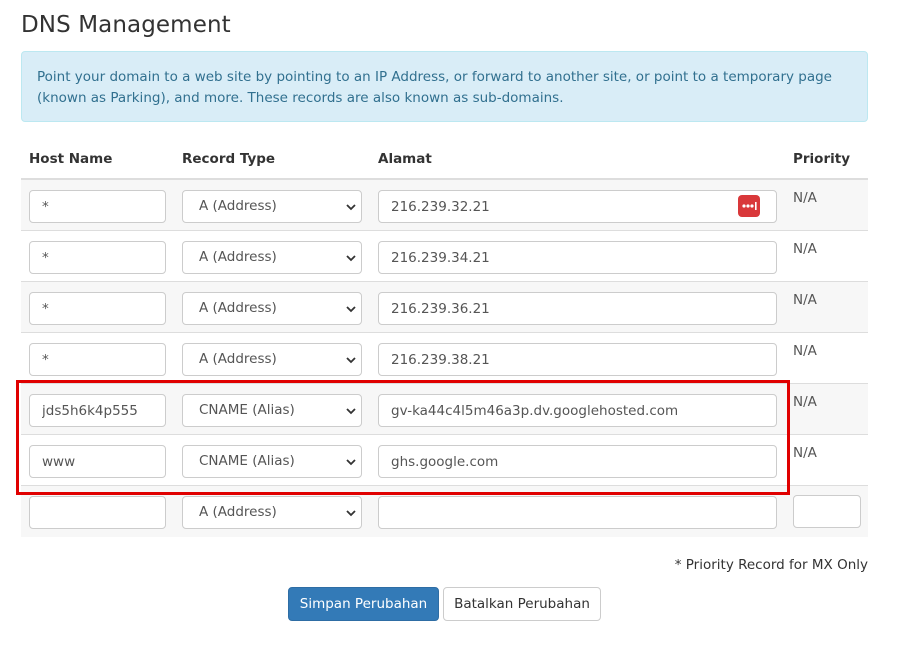 Image resolution: width=907 pixels, height=657 pixels. I want to click on new-record-type-select: A (Address), so click(272, 512).